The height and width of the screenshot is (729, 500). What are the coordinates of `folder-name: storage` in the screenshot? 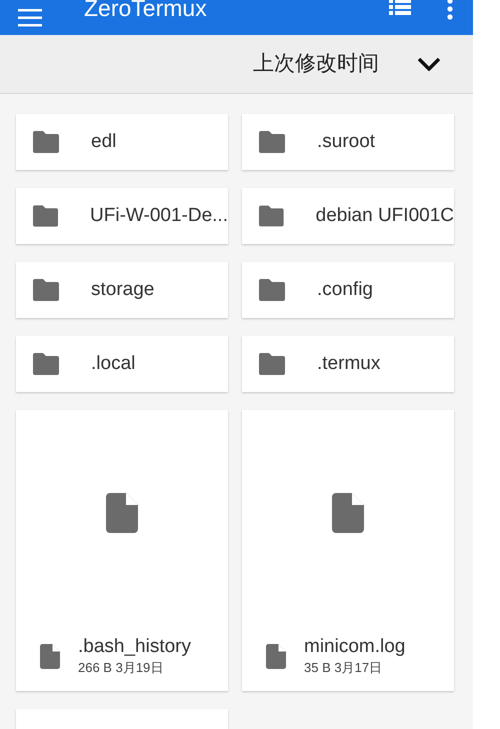 It's located at (122, 290).